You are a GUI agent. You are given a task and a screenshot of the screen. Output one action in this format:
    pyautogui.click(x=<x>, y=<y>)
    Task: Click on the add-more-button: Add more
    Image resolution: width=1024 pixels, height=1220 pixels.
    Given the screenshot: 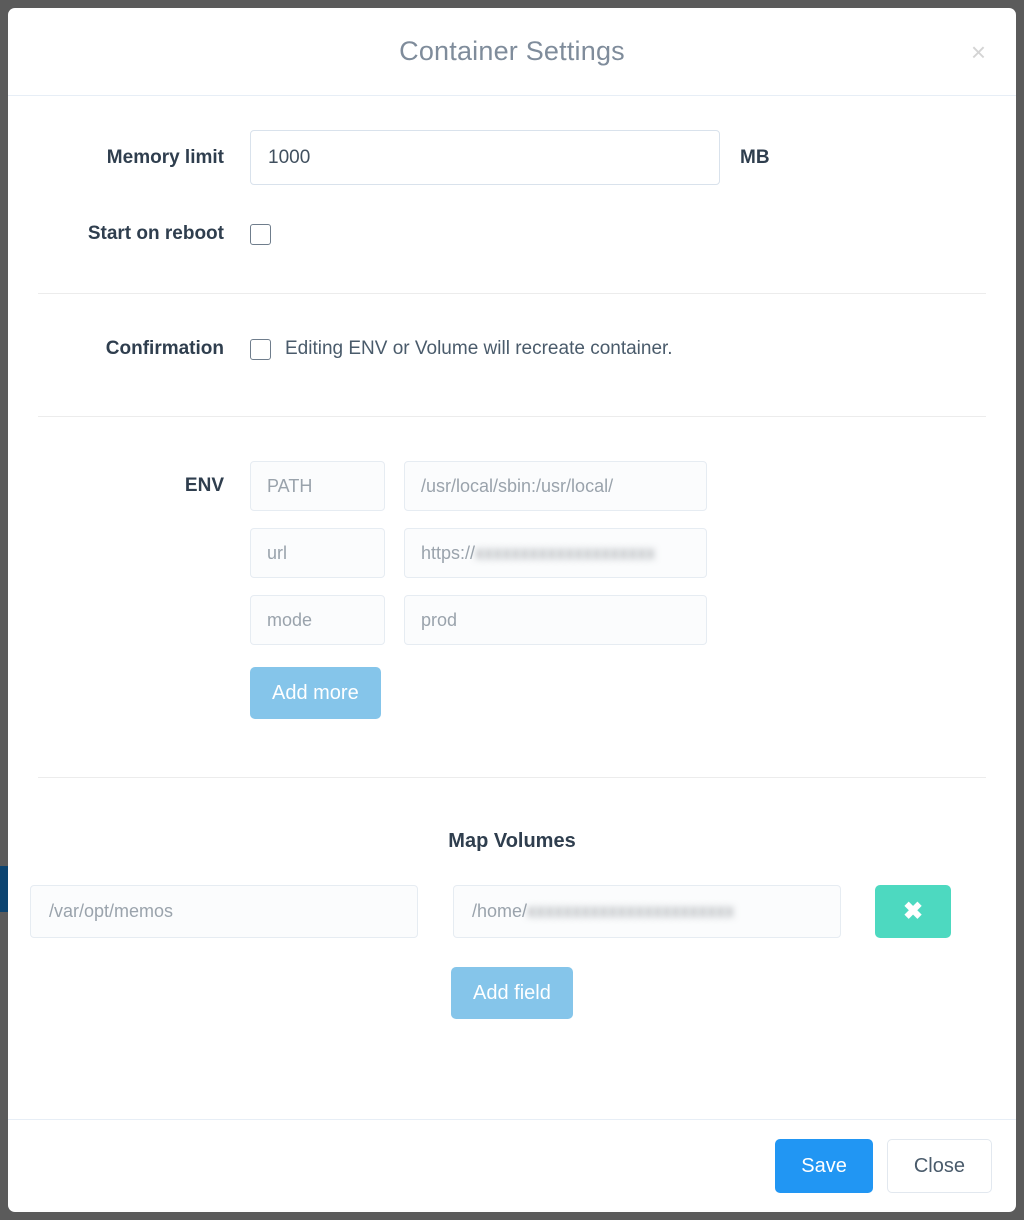 What is the action you would take?
    pyautogui.click(x=315, y=693)
    